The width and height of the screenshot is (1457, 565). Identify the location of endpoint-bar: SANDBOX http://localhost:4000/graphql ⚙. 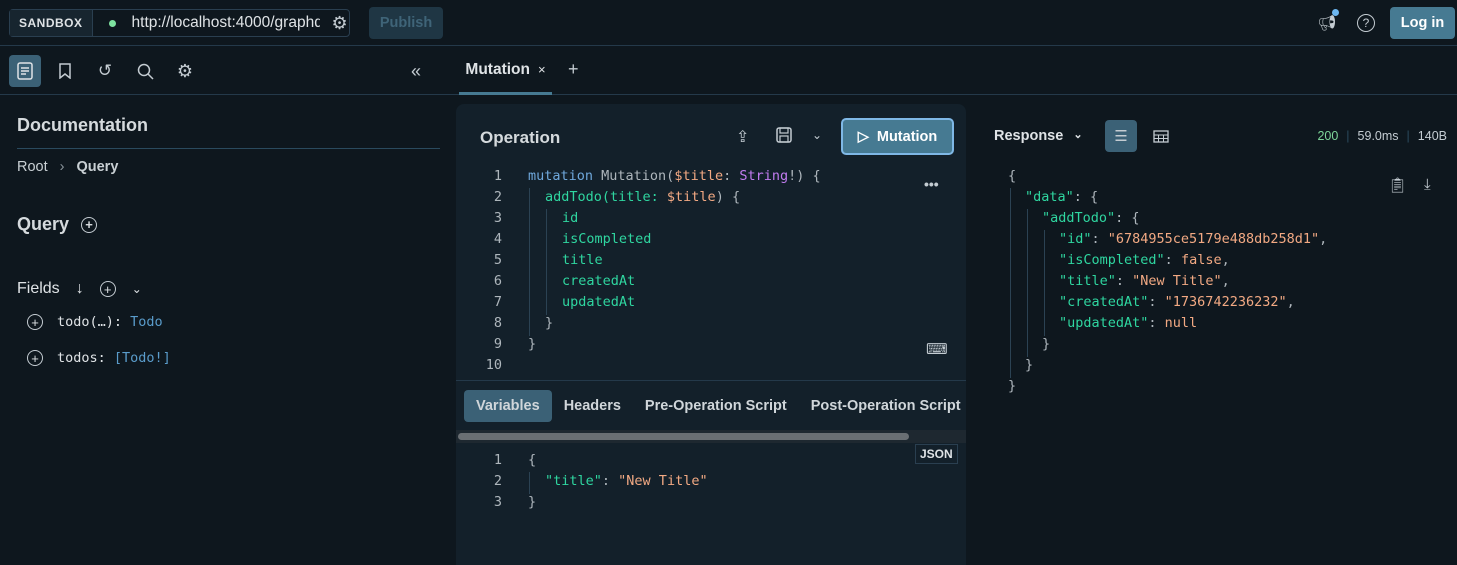
(179, 23).